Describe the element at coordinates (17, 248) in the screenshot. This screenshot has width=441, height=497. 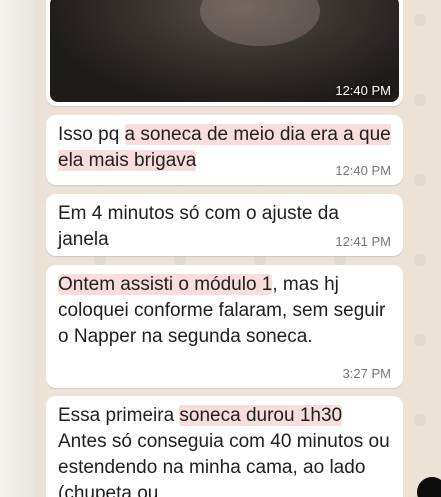
I see `left-panel-edge` at that location.